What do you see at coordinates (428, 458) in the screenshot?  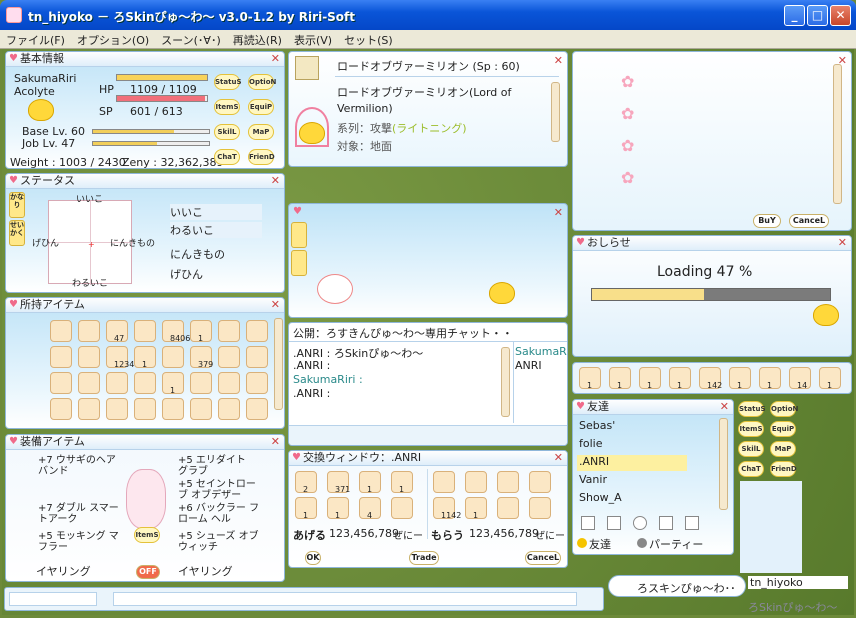 I see `trade-header: ♥ 交換ウィンドウ：.ANRI ✕` at bounding box center [428, 458].